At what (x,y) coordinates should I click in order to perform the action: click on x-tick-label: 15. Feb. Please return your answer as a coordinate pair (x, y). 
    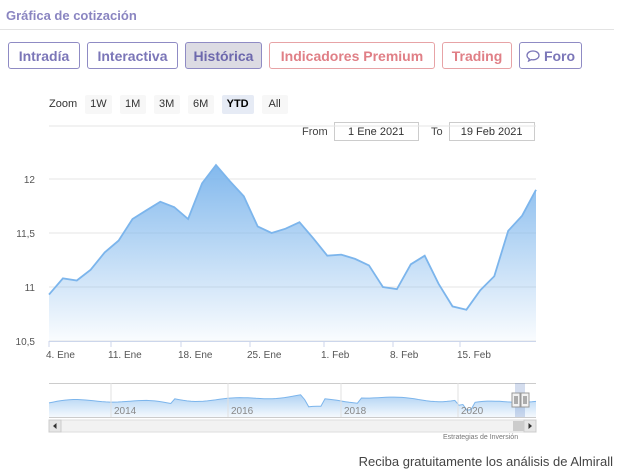
    Looking at the image, I should click on (474, 355).